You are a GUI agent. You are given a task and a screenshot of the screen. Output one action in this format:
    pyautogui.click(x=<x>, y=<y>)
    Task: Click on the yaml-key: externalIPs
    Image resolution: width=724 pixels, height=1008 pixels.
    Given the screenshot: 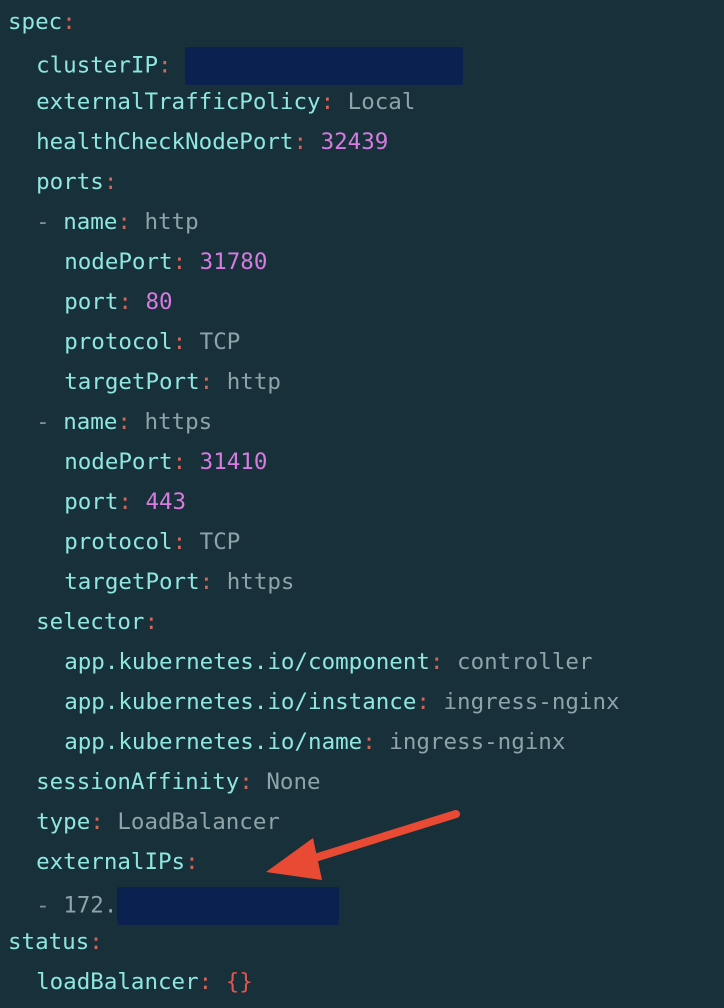 What is the action you would take?
    pyautogui.click(x=111, y=862)
    